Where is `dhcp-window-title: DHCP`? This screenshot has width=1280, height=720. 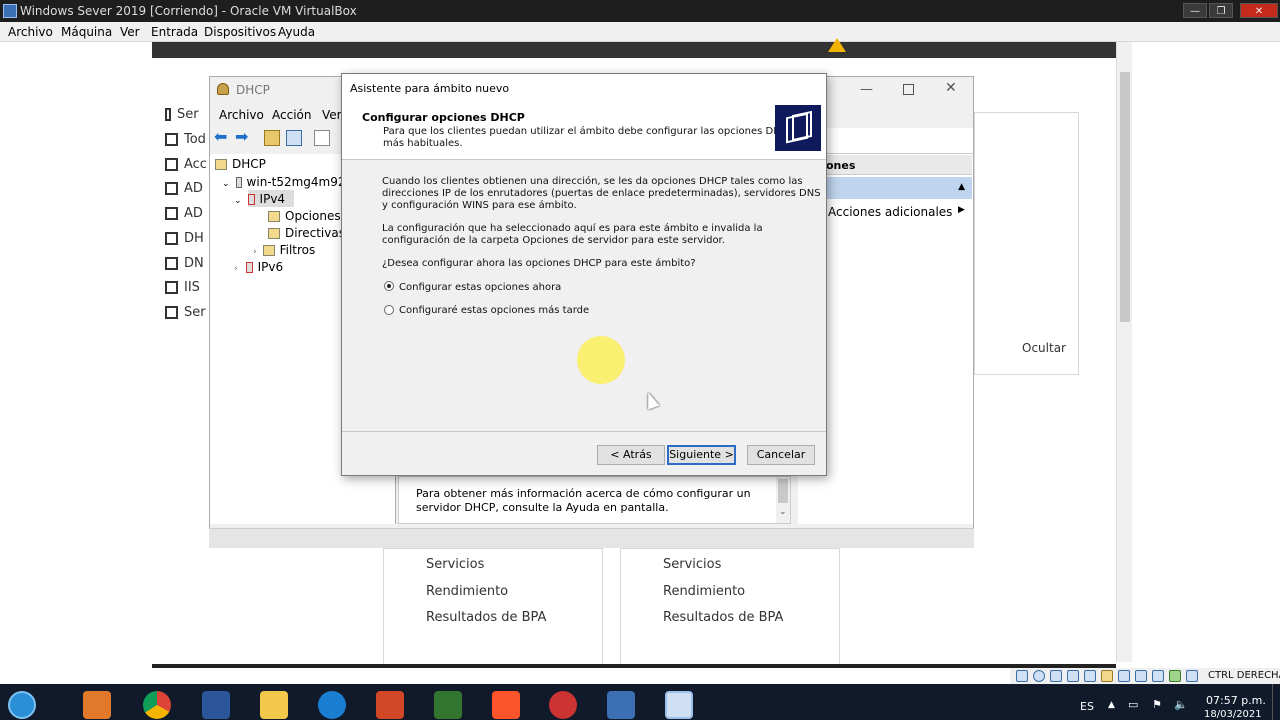 dhcp-window-title: DHCP is located at coordinates (253, 90).